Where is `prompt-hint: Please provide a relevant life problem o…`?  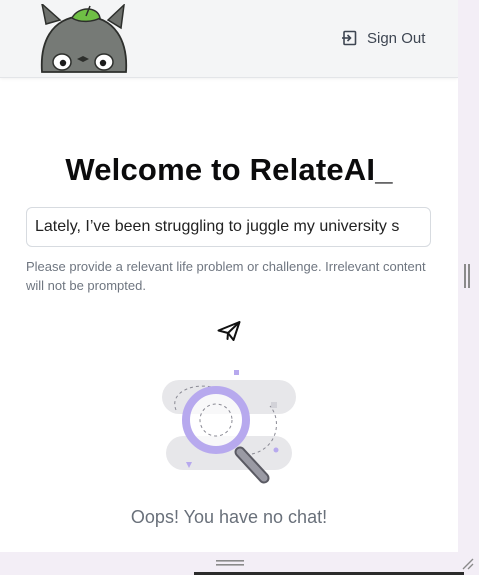
prompt-hint: Please provide a relevant life problem o… is located at coordinates (226, 276).